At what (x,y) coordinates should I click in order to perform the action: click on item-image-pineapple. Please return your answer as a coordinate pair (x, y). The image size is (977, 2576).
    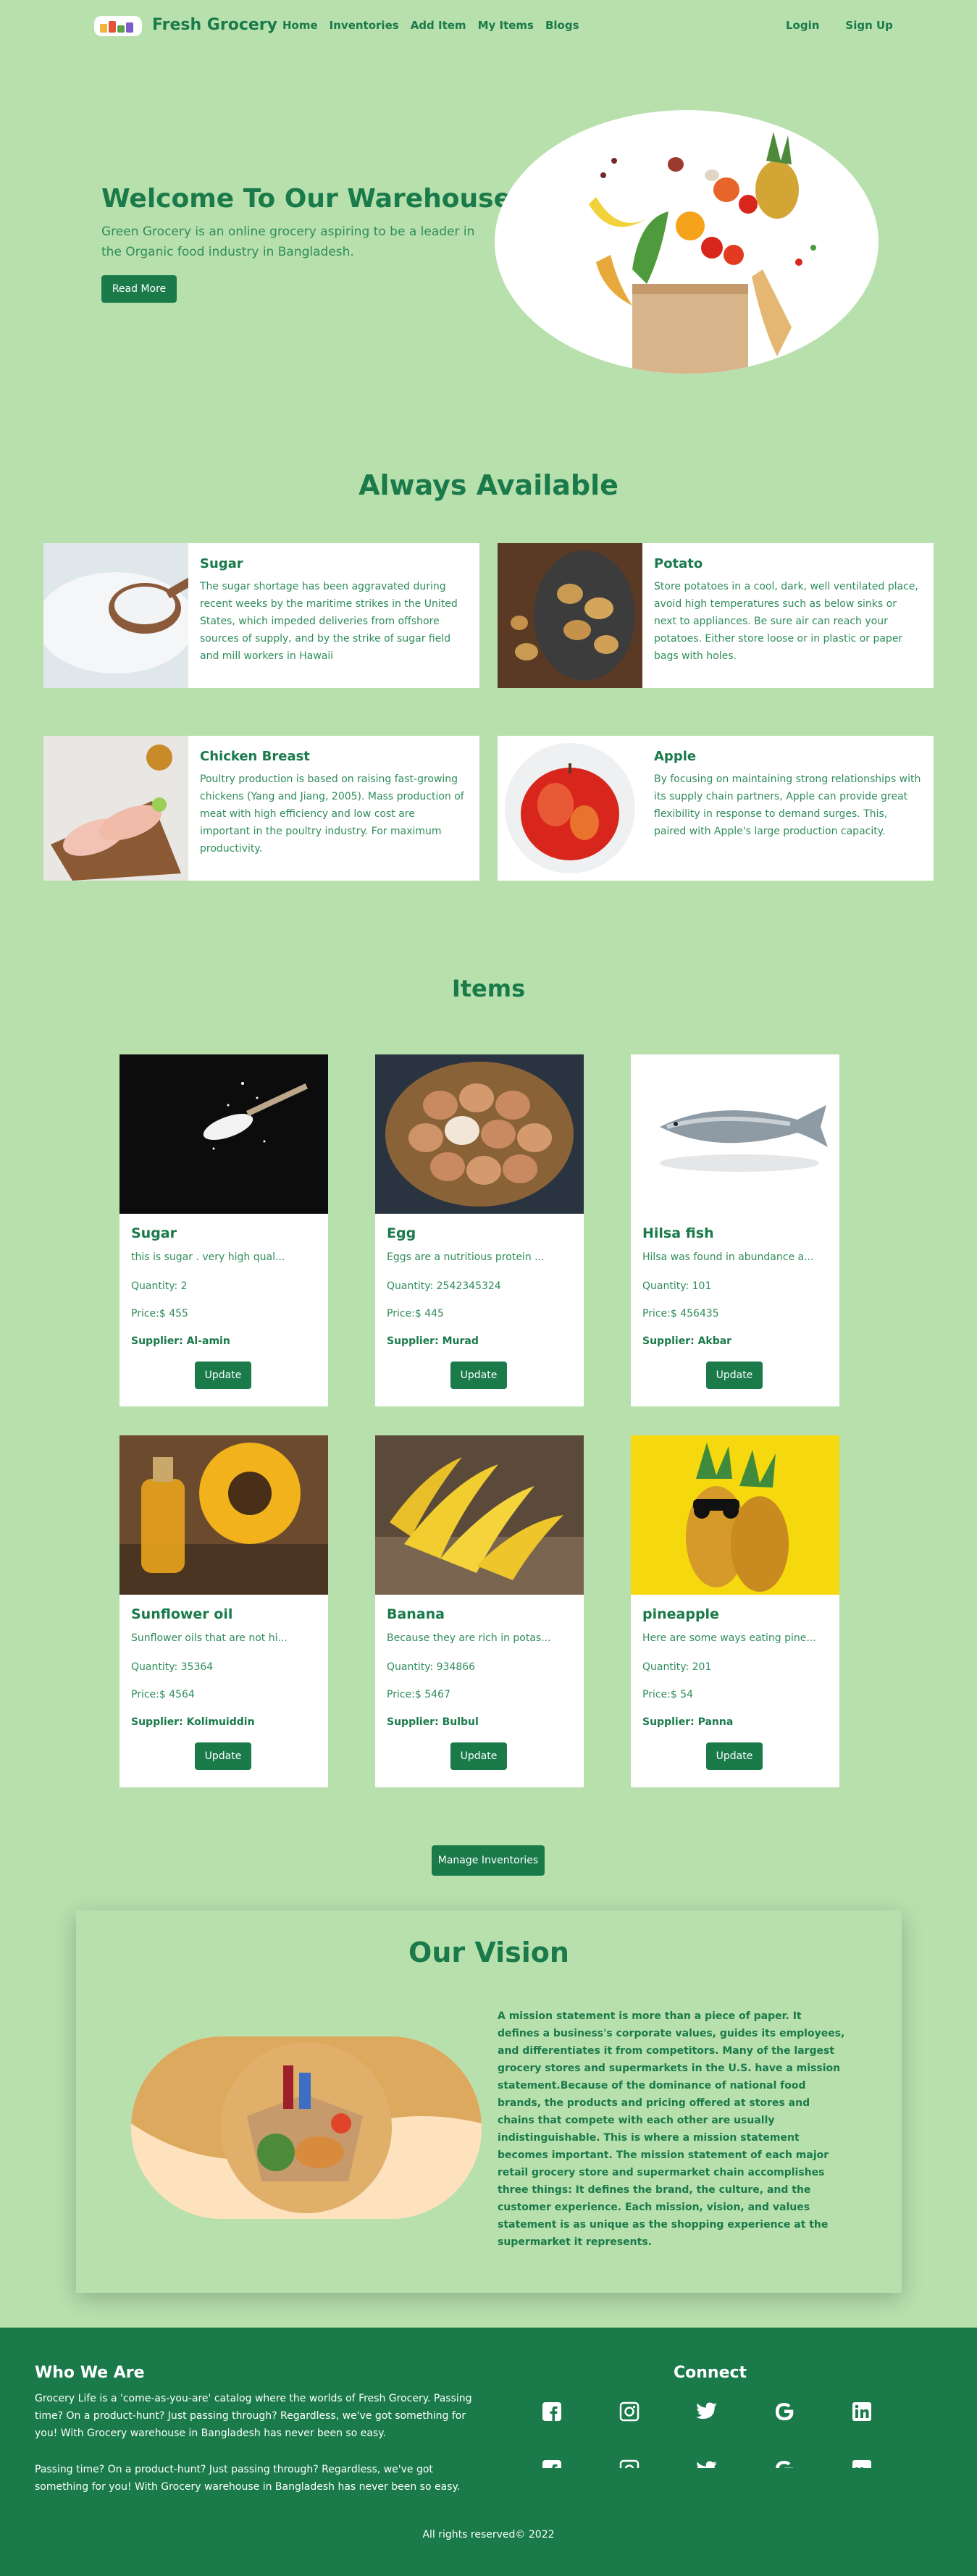
    Looking at the image, I should click on (735, 1515).